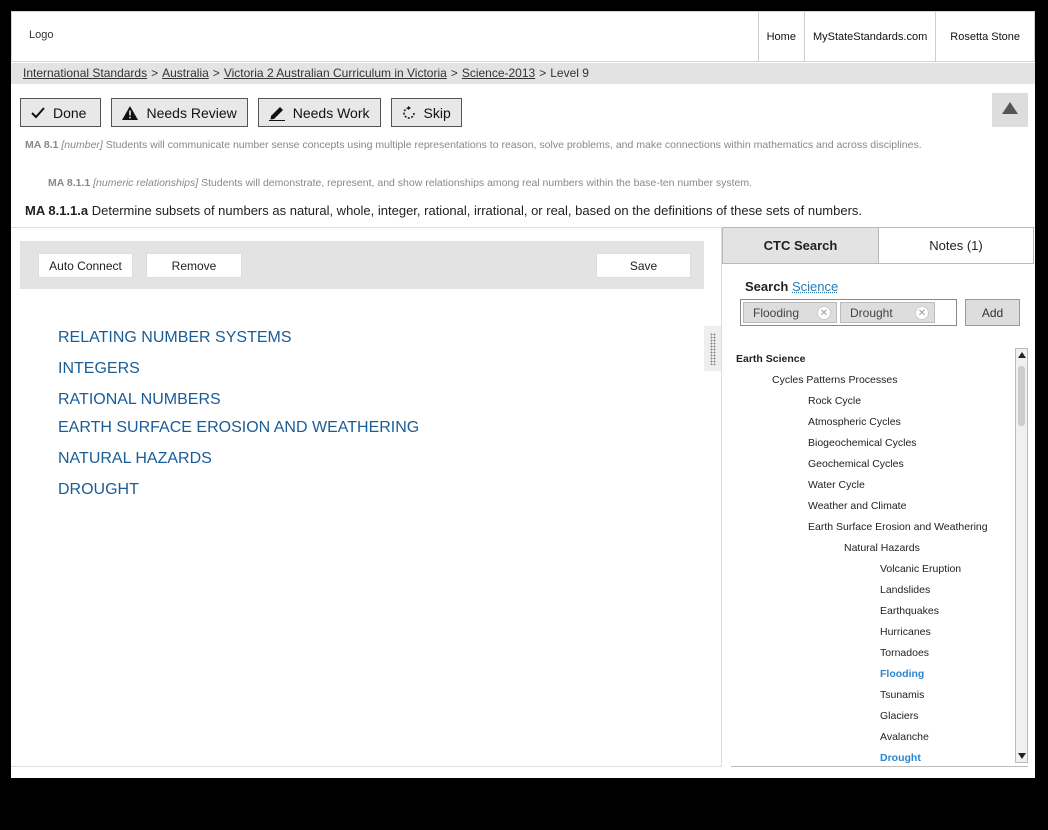  What do you see at coordinates (1021, 396) in the screenshot?
I see `scroll-thumb` at bounding box center [1021, 396].